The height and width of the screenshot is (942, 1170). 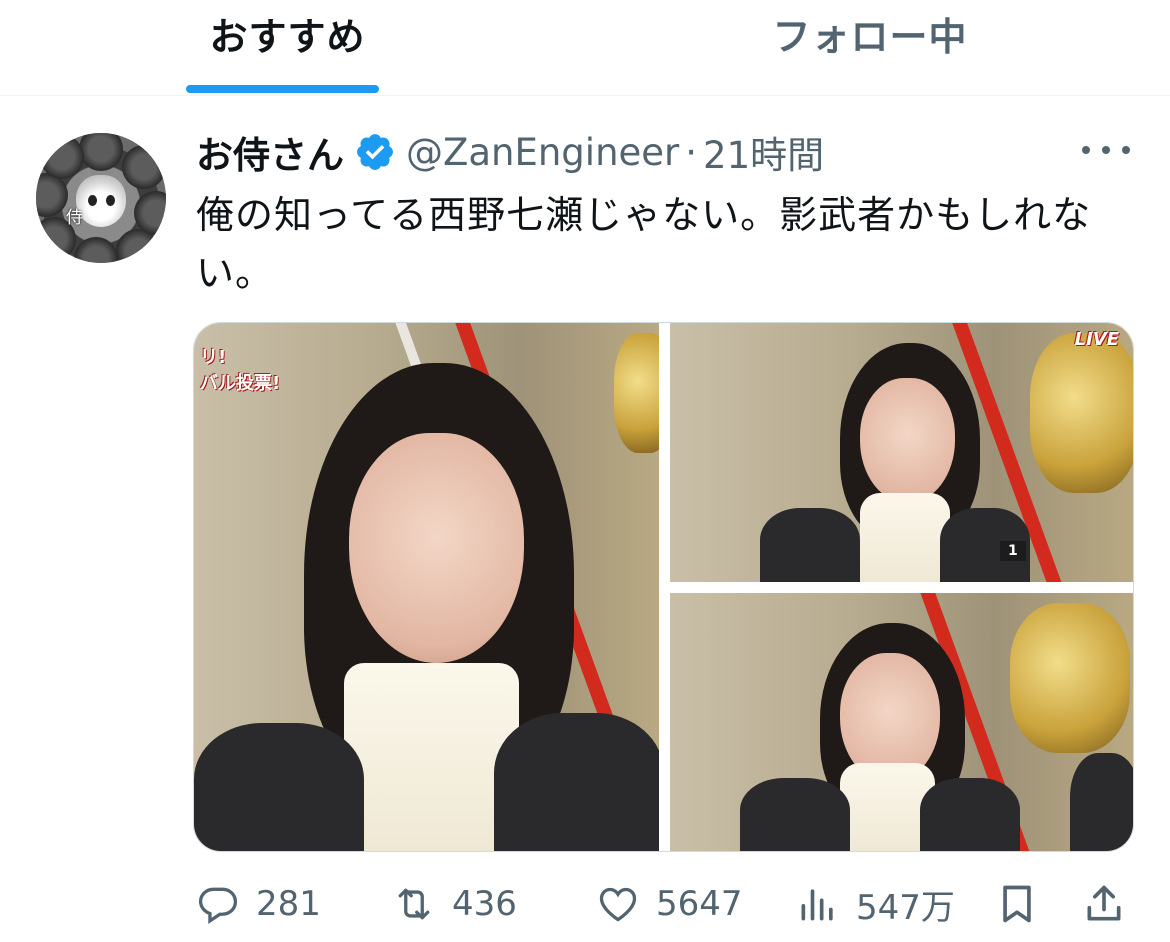 I want to click on views-button: 547万, so click(x=875, y=904).